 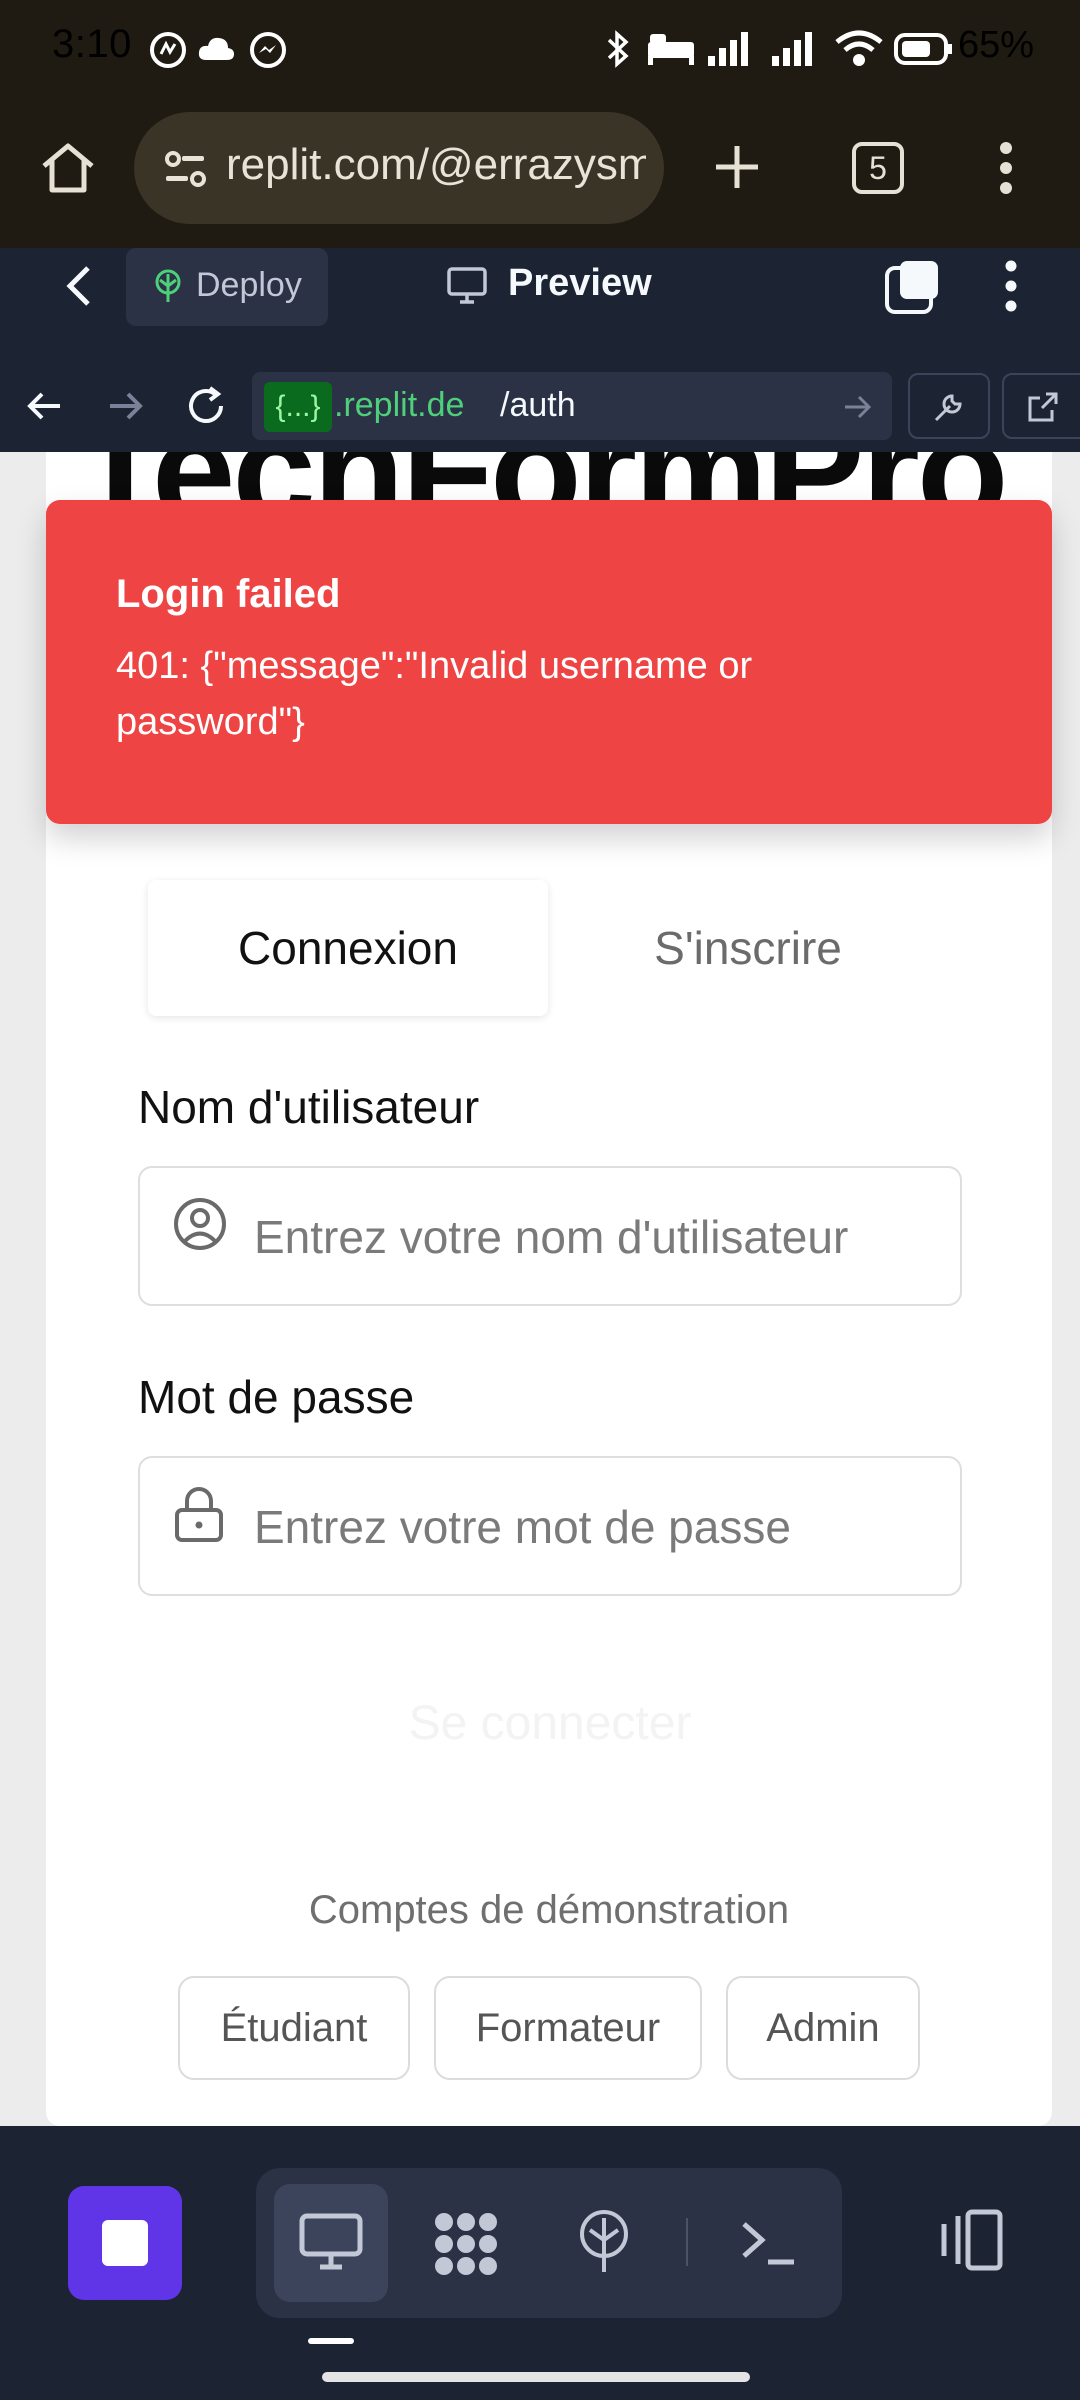 What do you see at coordinates (331, 2341) in the screenshot?
I see `active-indicator` at bounding box center [331, 2341].